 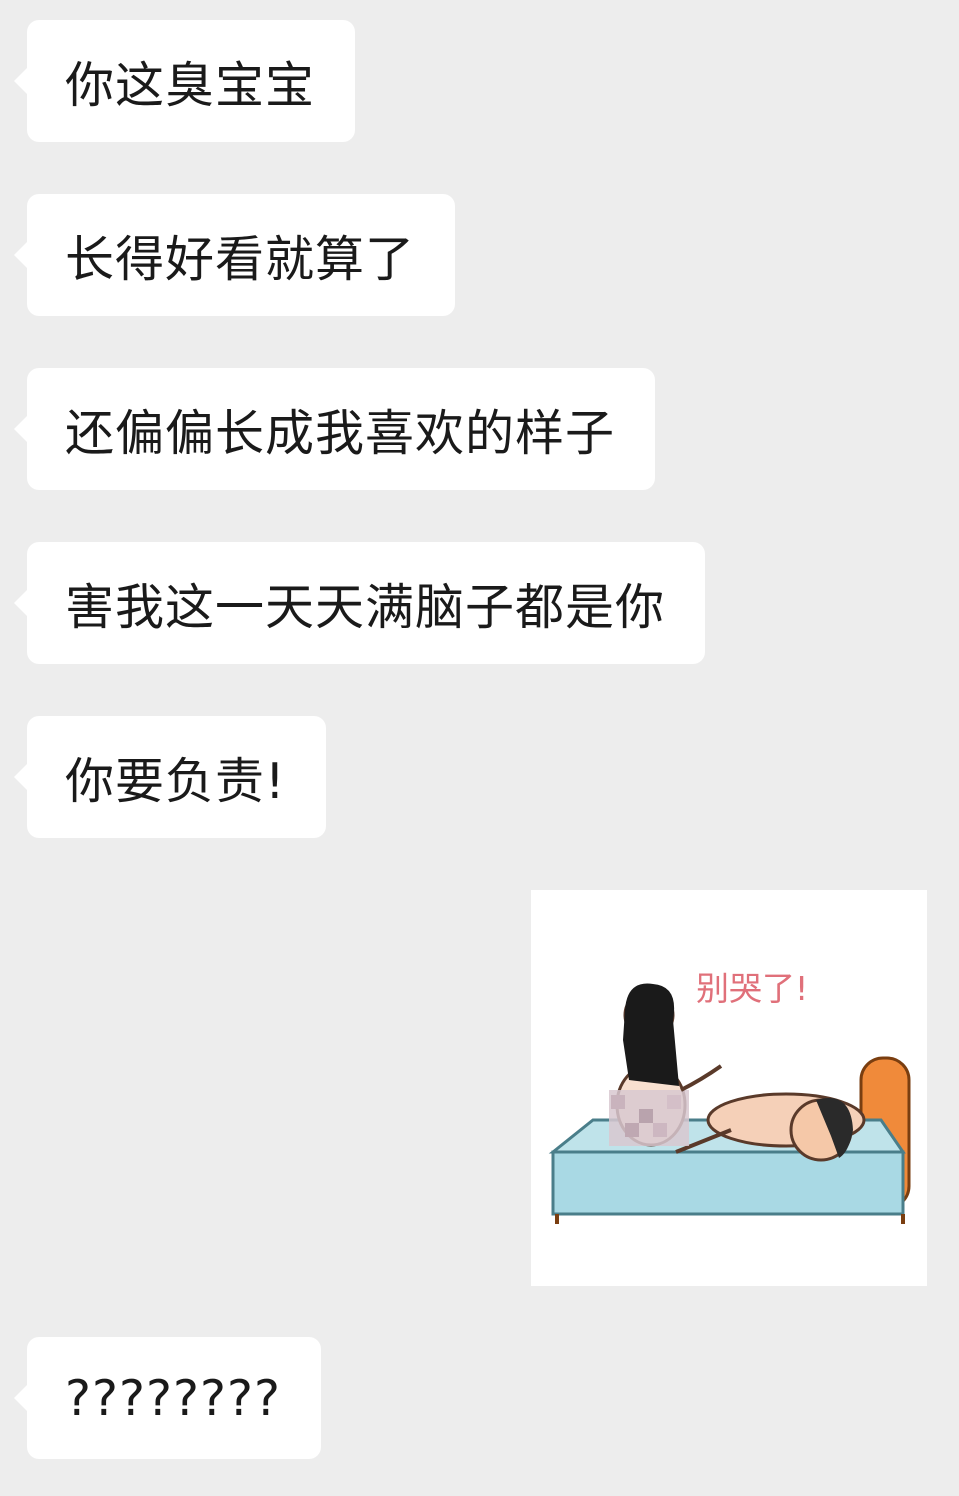 I want to click on message-text: ????????, so click(x=173, y=1398).